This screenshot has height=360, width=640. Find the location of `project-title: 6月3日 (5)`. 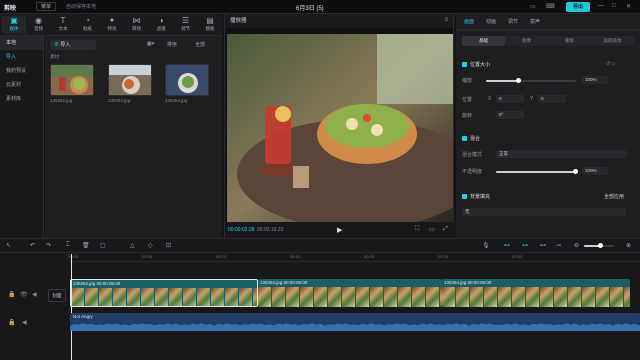

project-title: 6月3日 (5) is located at coordinates (310, 7).